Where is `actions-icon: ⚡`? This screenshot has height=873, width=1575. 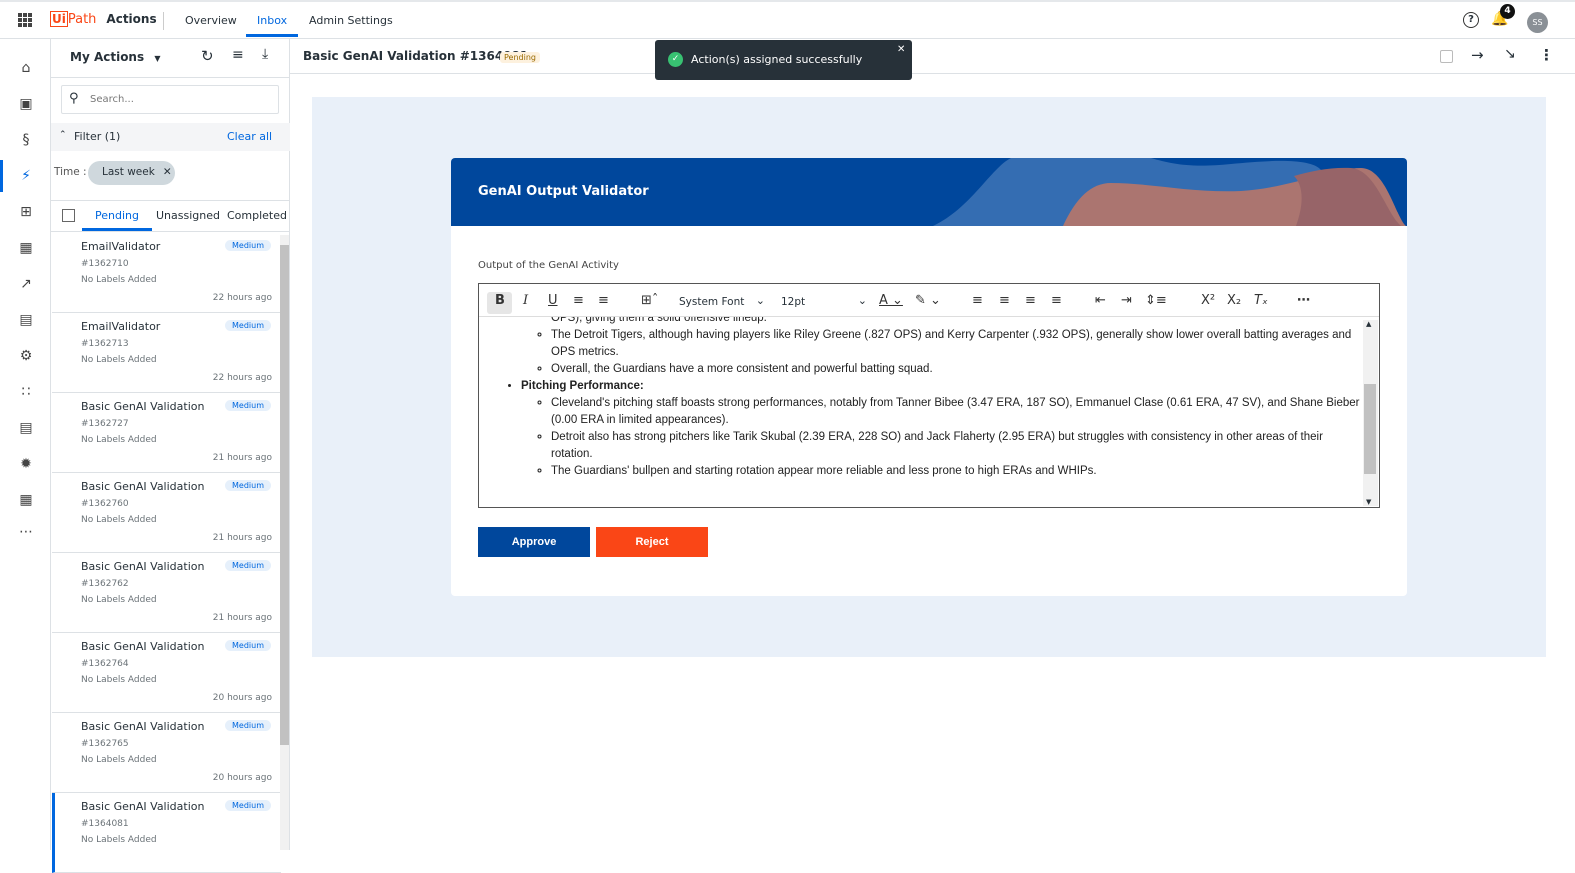
actions-icon: ⚡ is located at coordinates (26, 176).